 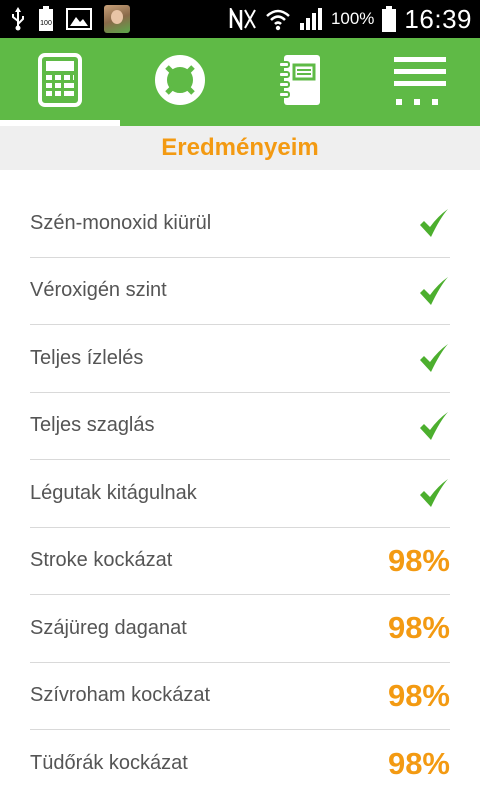 What do you see at coordinates (79, 19) in the screenshot?
I see `image-icon` at bounding box center [79, 19].